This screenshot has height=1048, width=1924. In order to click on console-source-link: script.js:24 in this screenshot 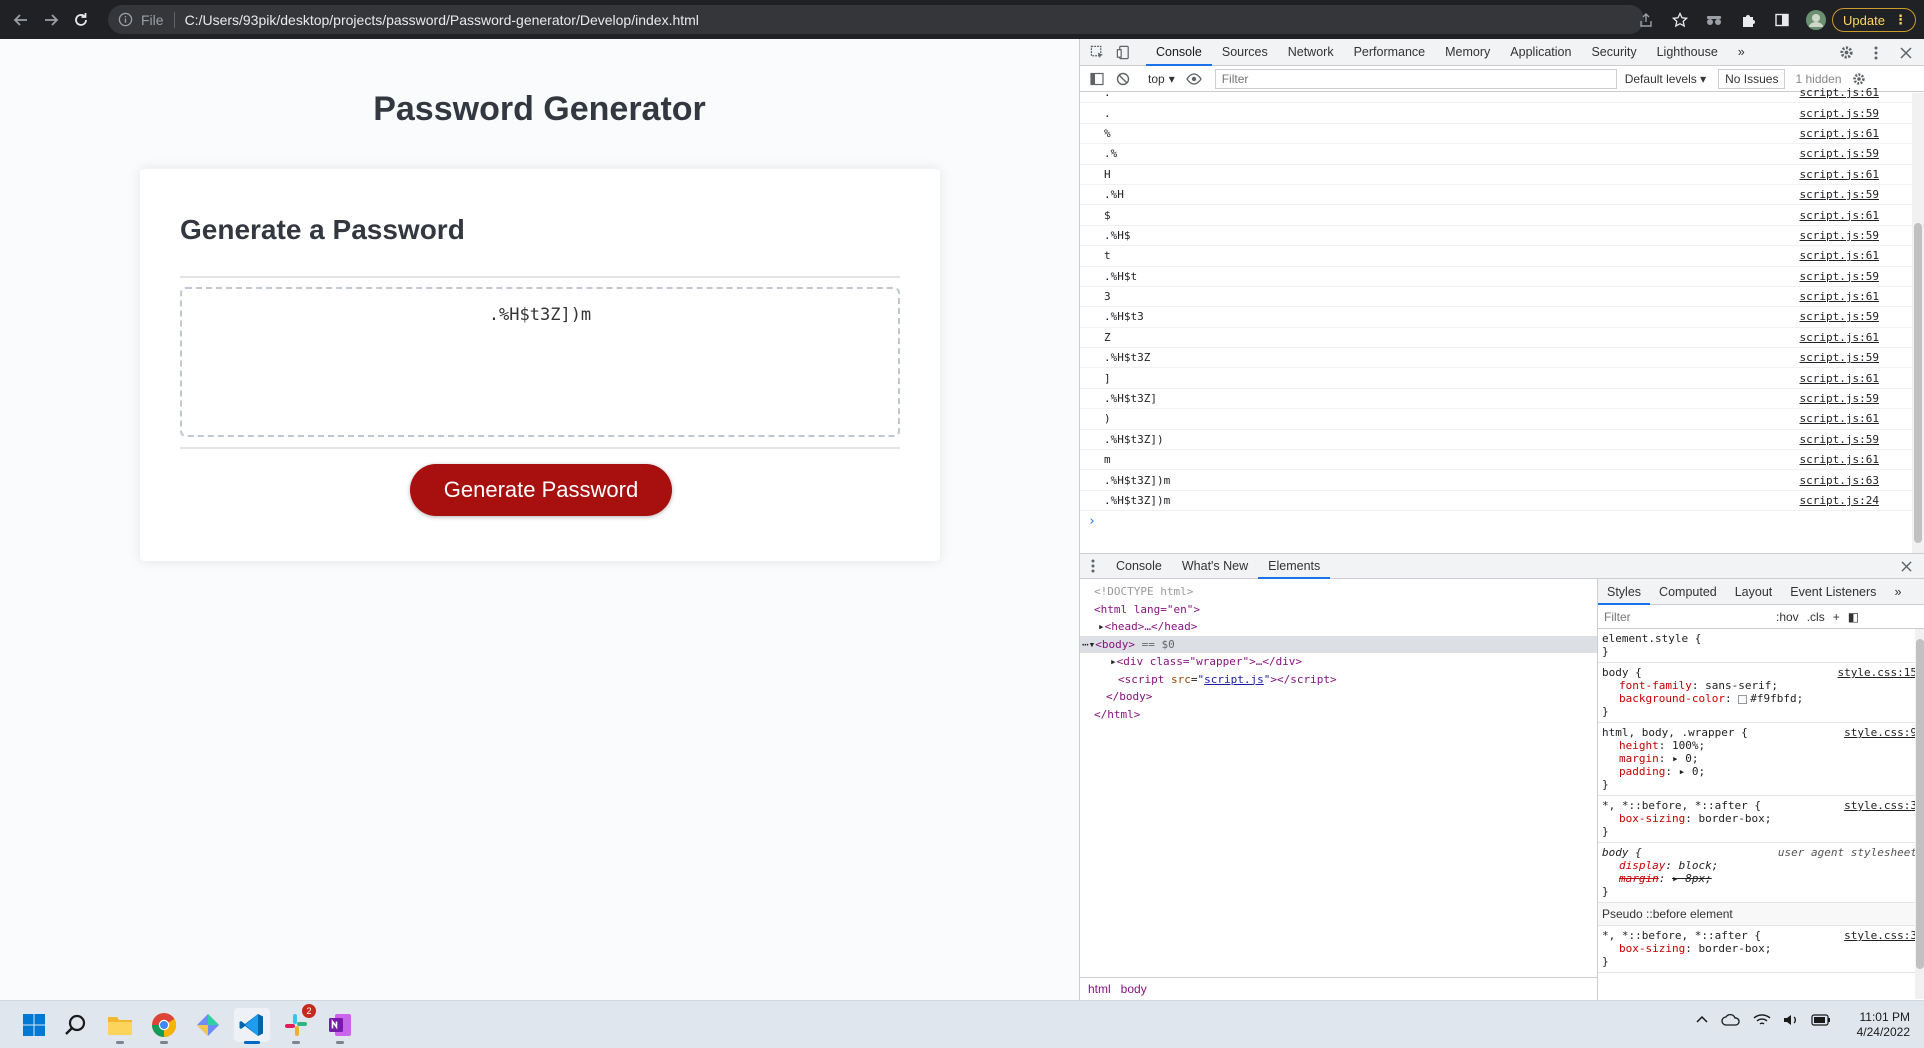, I will do `click(1839, 500)`.